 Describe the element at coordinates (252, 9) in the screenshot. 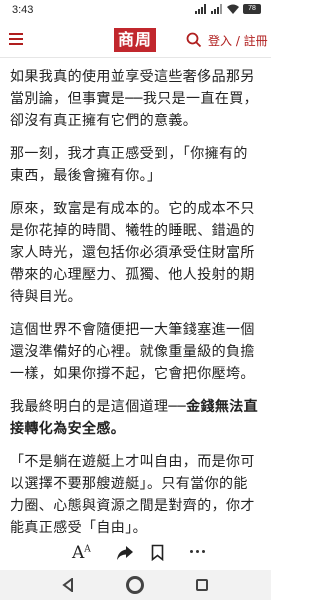

I see `battery-icon: 78` at that location.